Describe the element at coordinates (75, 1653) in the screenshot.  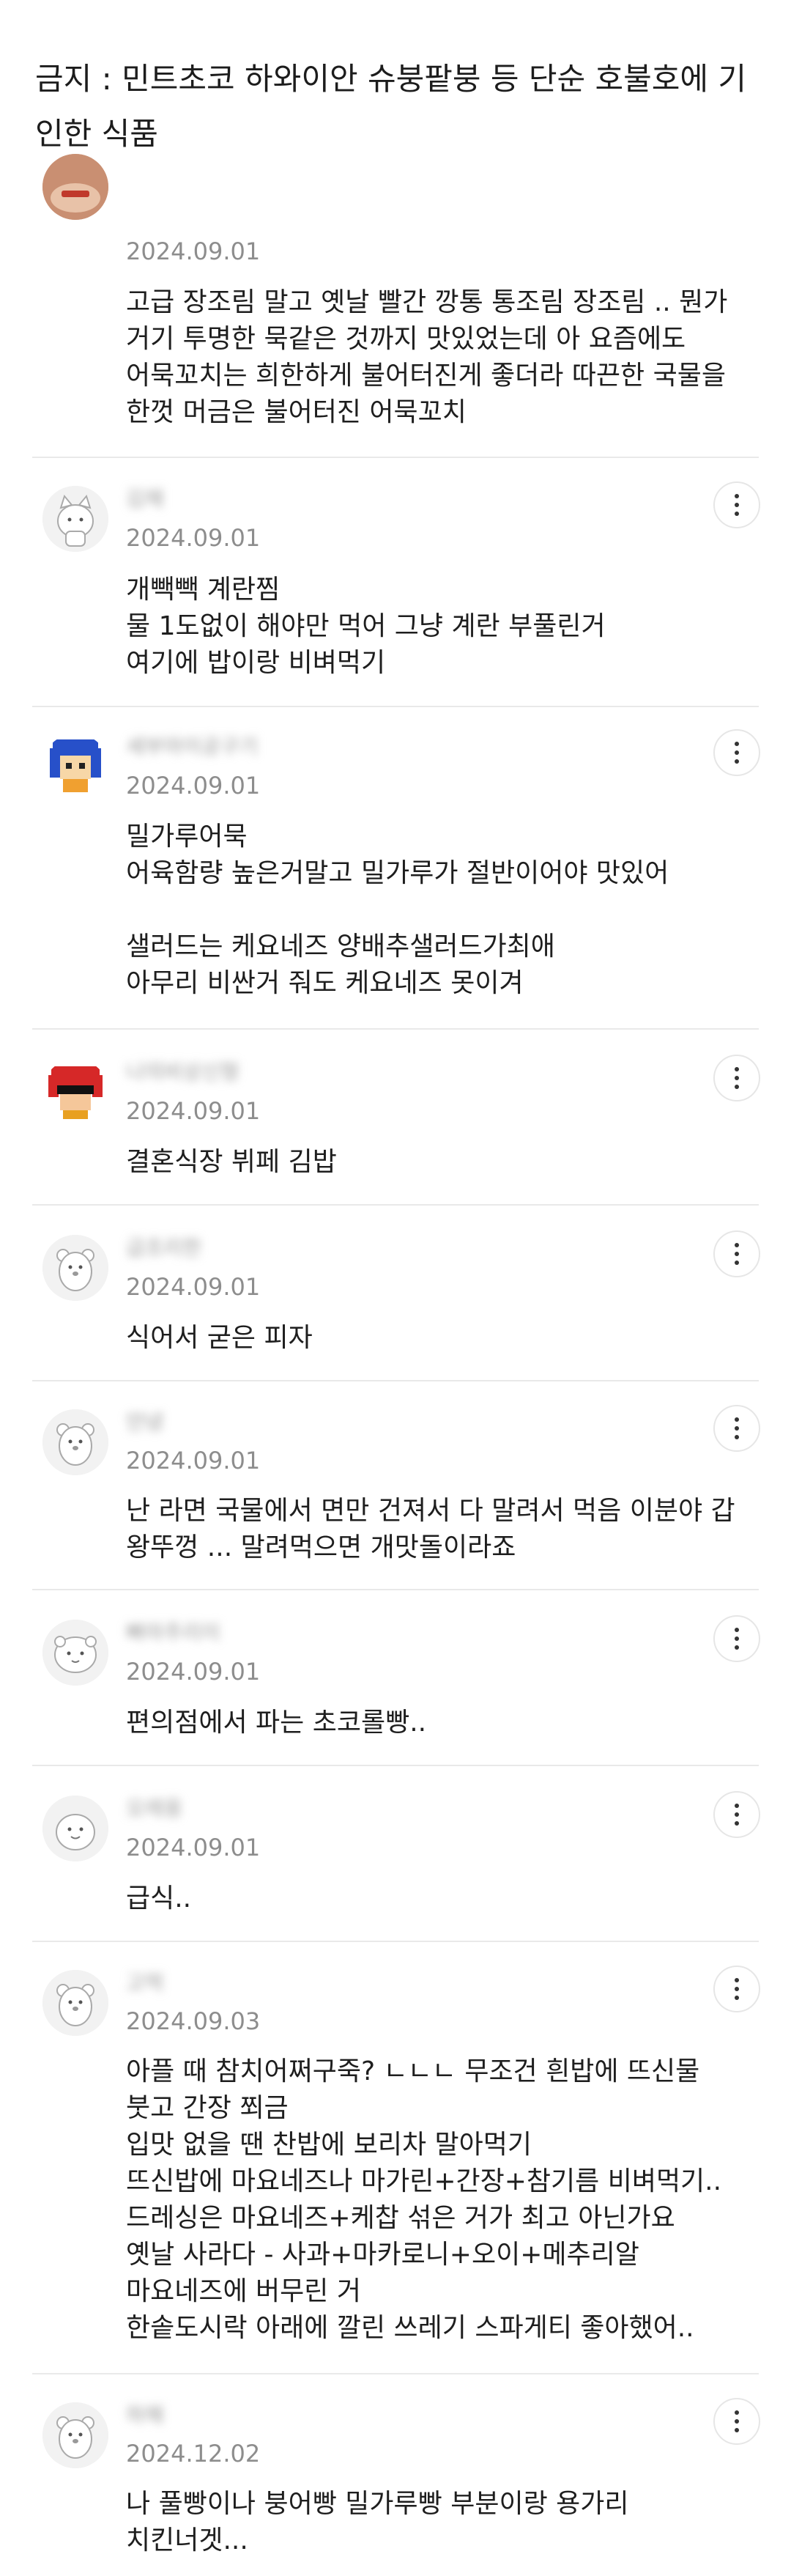
I see `hamster-avatar-icon` at that location.